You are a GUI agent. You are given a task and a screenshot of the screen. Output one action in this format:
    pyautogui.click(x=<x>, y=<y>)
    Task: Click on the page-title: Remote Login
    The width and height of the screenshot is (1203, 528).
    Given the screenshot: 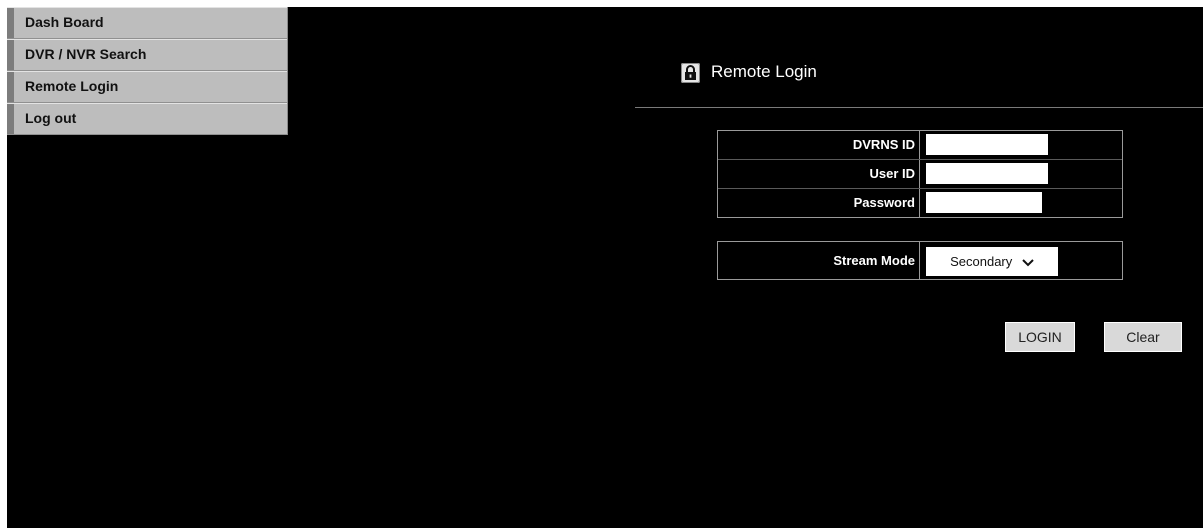 What is the action you would take?
    pyautogui.click(x=764, y=71)
    